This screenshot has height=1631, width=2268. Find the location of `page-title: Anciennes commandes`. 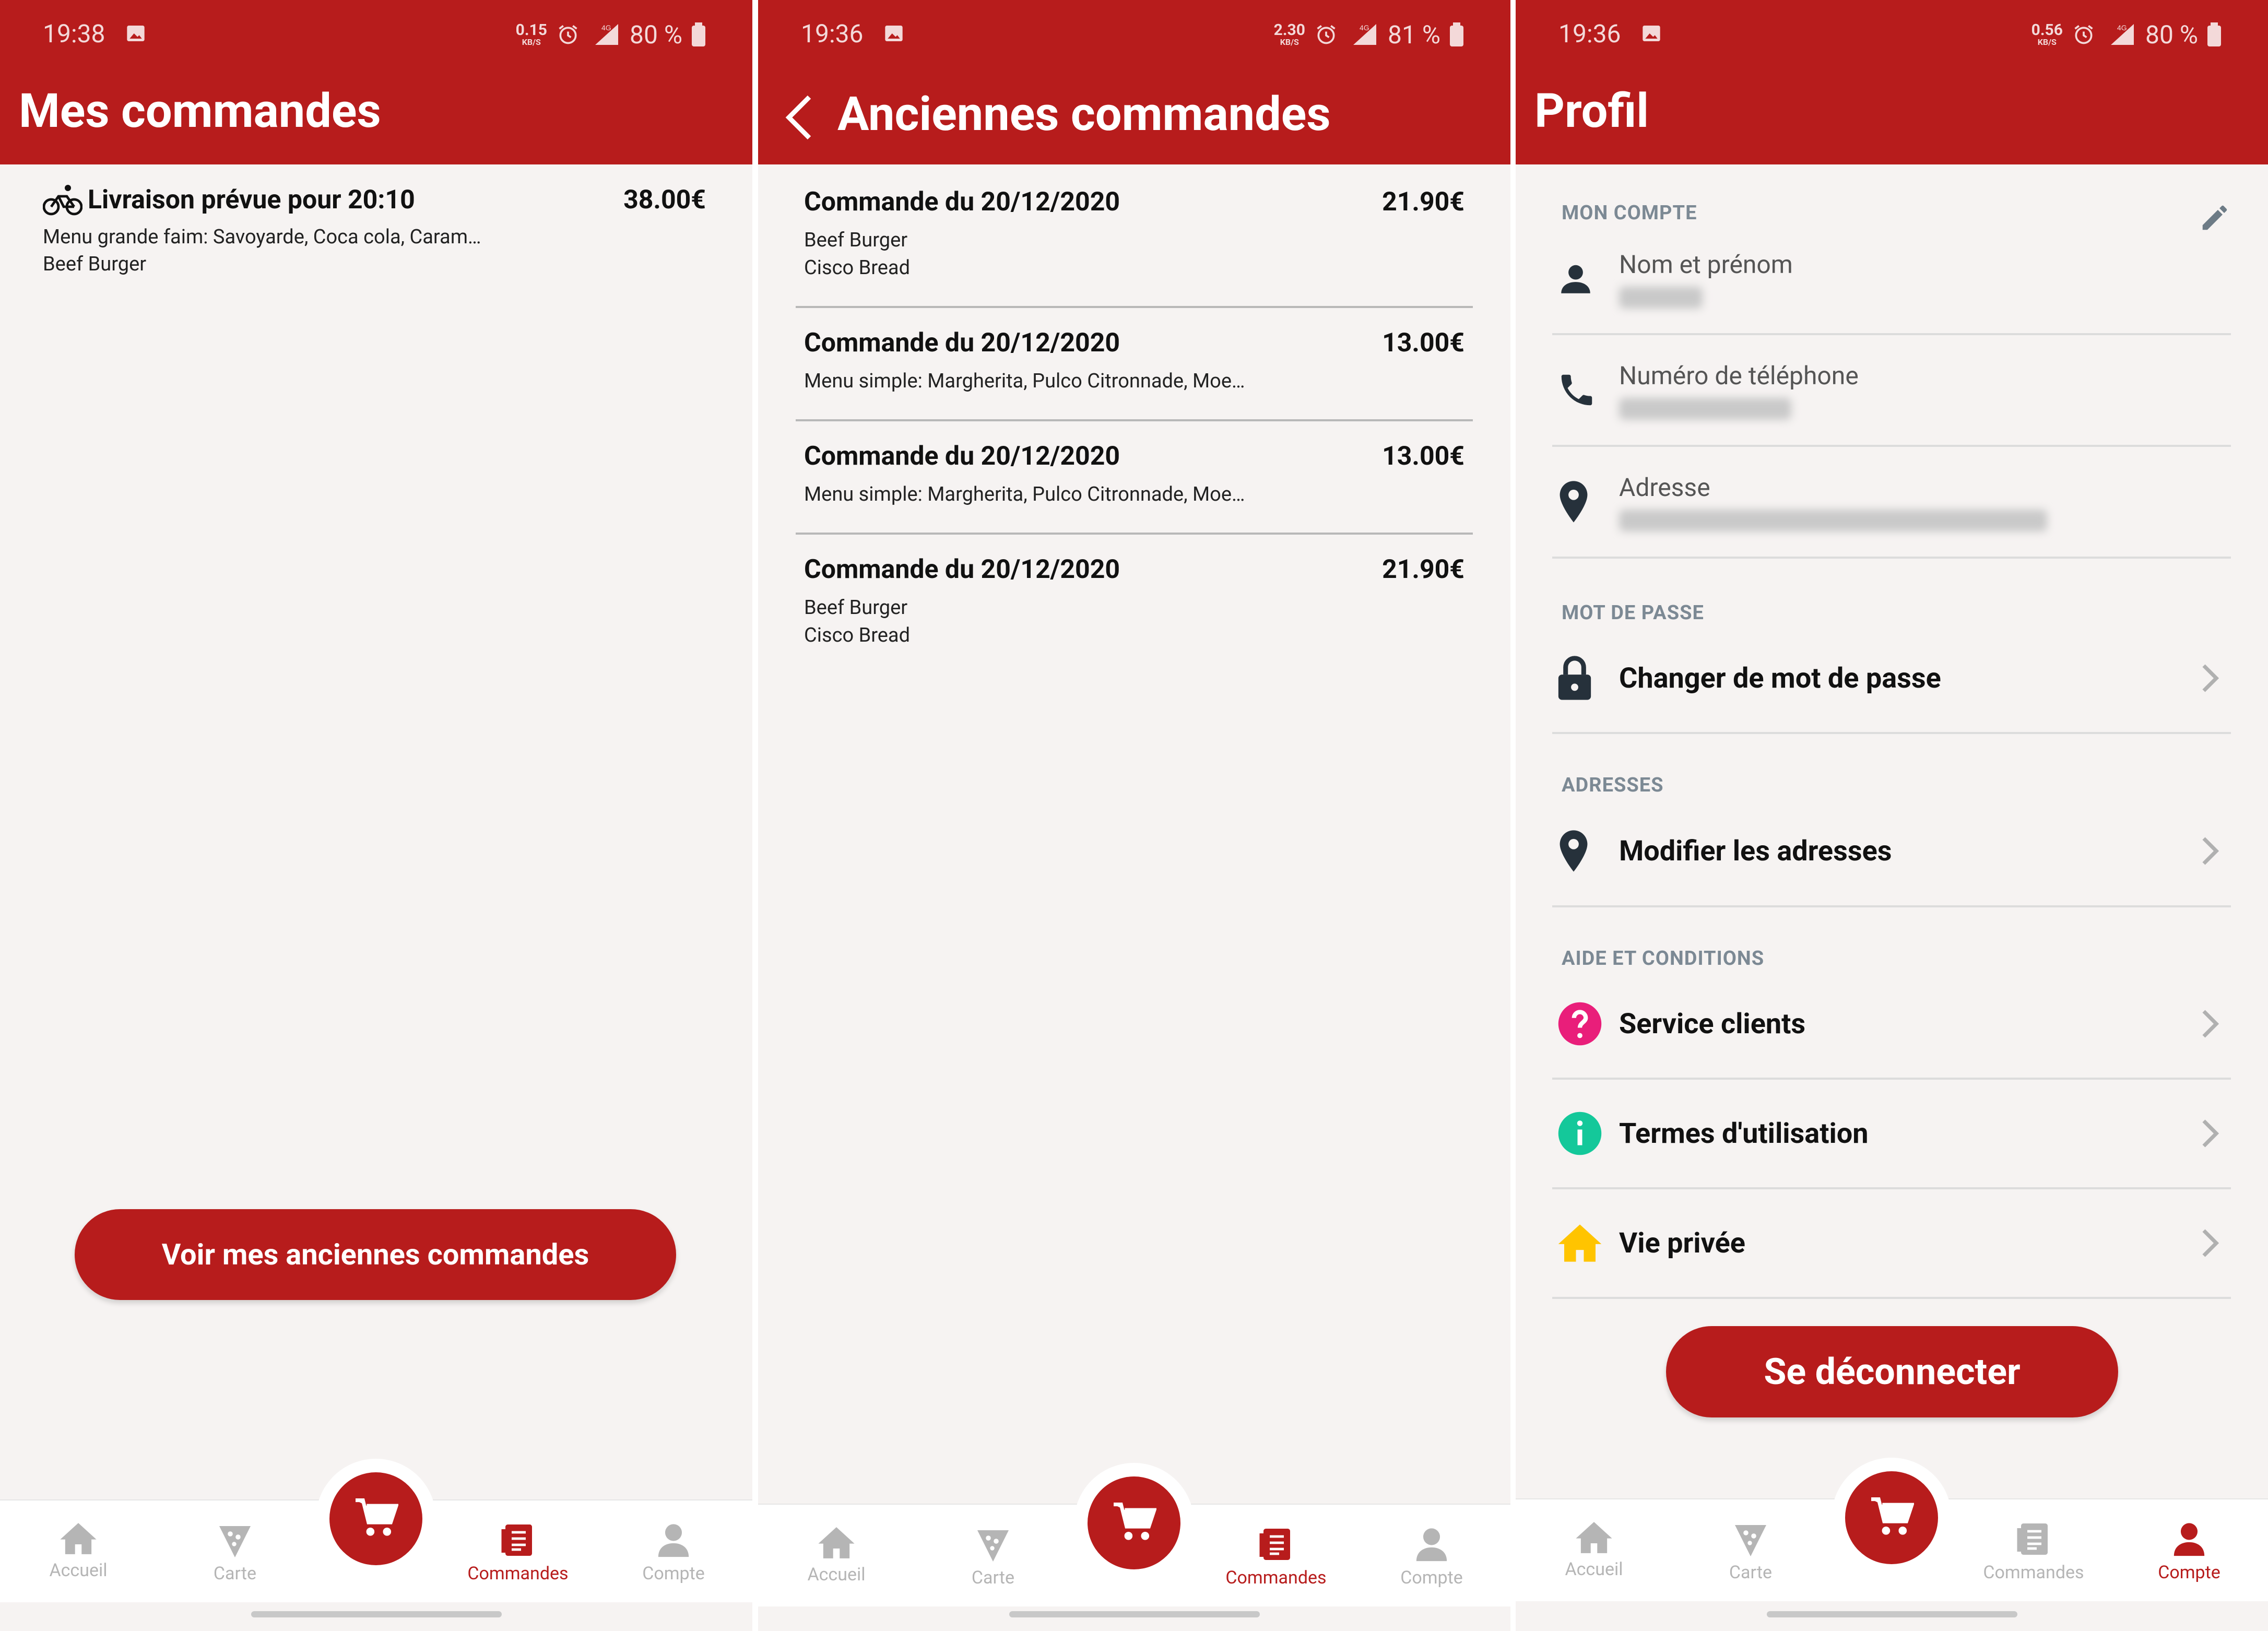

page-title: Anciennes commandes is located at coordinates (1084, 114).